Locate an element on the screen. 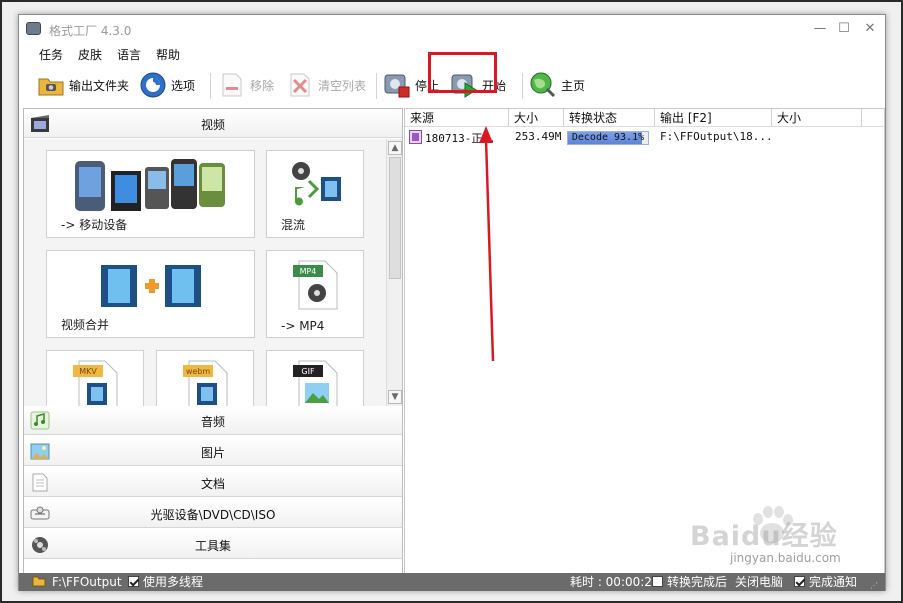 The height and width of the screenshot is (603, 903). title-bar: 格式工厂 4.3.0 — ☐ ✕ is located at coordinates (452, 29).